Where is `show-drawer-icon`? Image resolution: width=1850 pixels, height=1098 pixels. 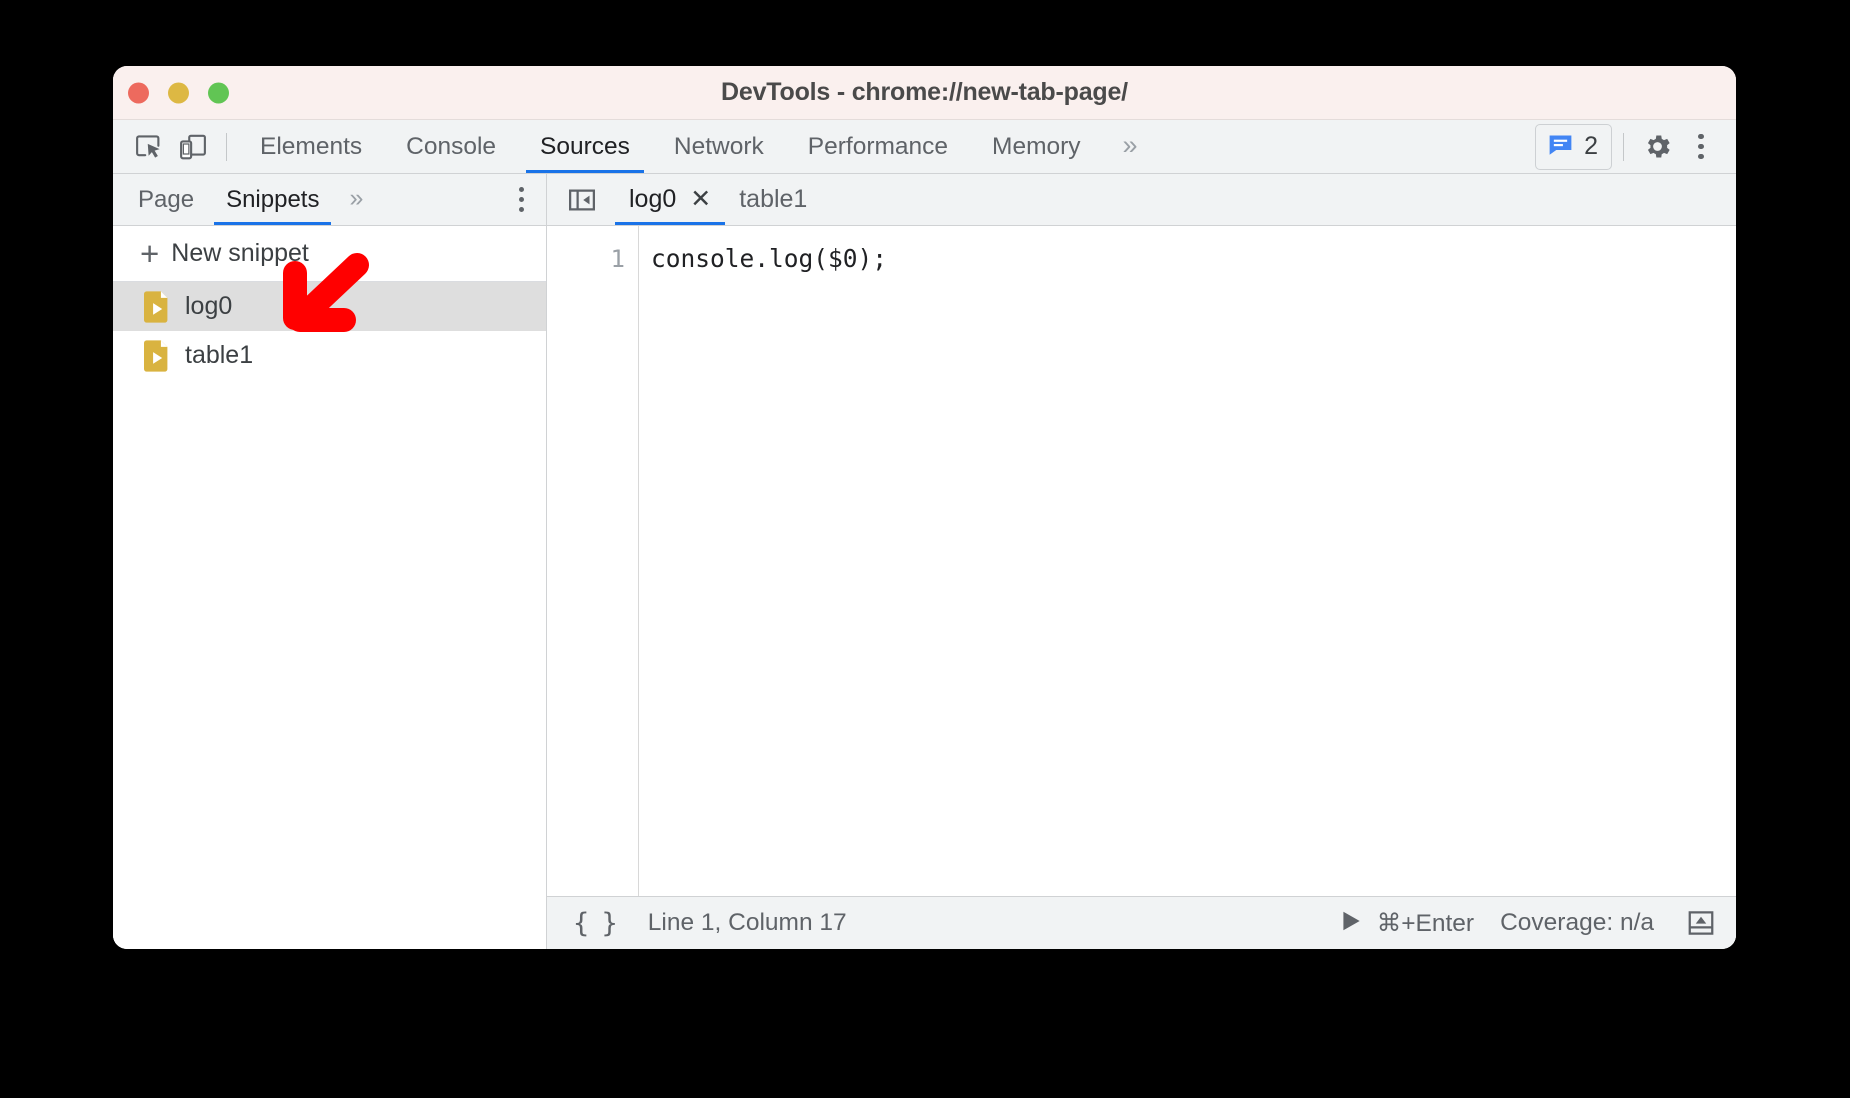 show-drawer-icon is located at coordinates (1701, 923).